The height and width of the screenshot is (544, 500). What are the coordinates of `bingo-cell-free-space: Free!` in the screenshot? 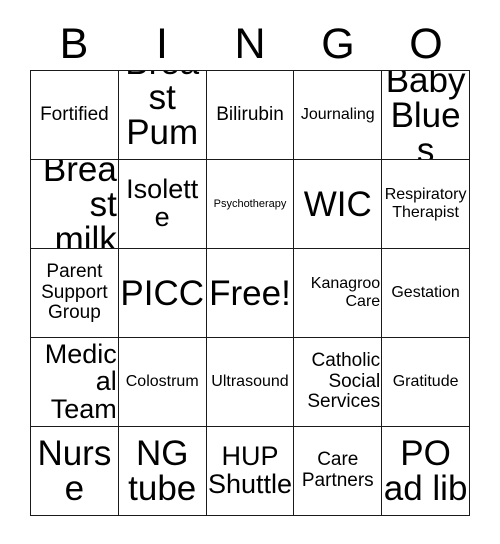 It's located at (250, 293).